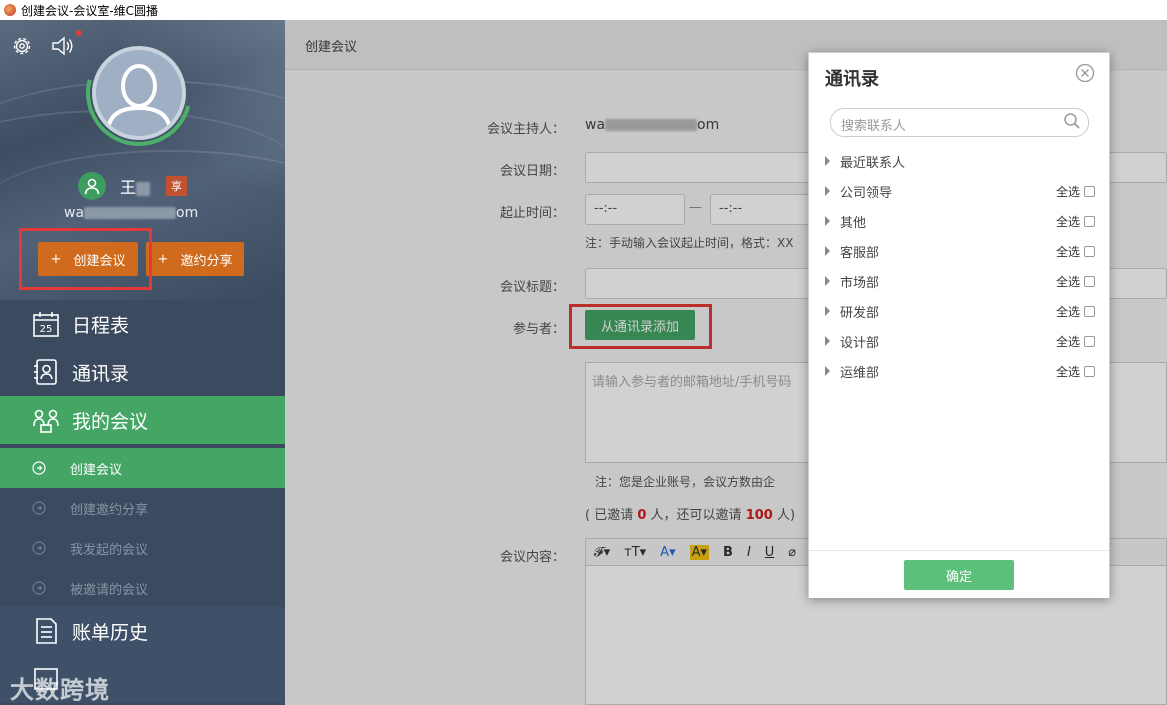 This screenshot has width=1167, height=705. I want to click on bill-icon, so click(46, 631).